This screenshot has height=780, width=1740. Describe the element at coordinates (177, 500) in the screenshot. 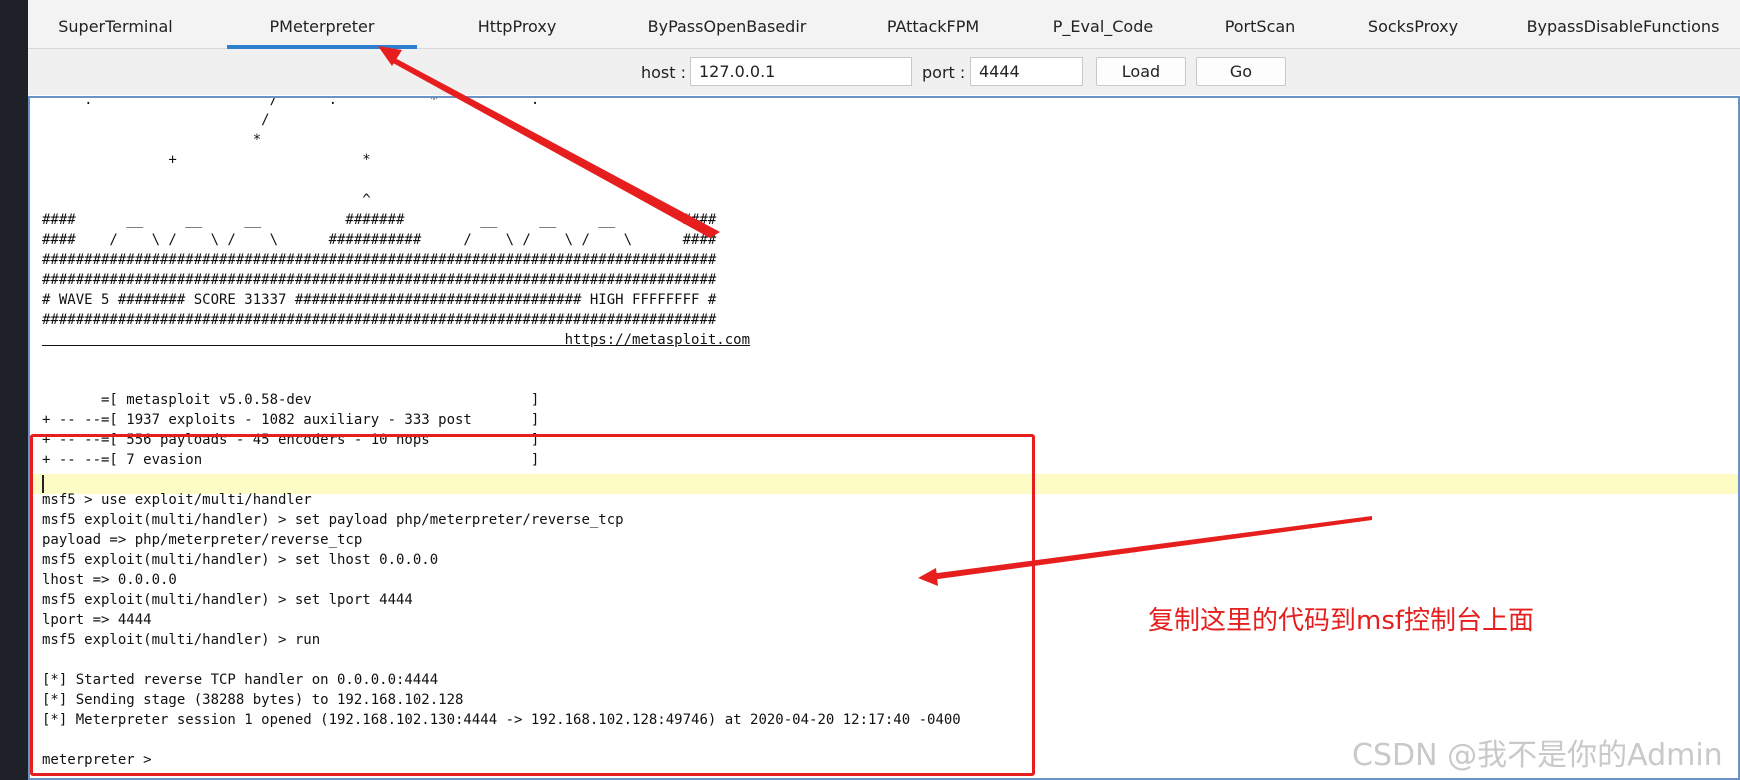

I see `console-line: msf5 > use exploit/multi/handler` at that location.